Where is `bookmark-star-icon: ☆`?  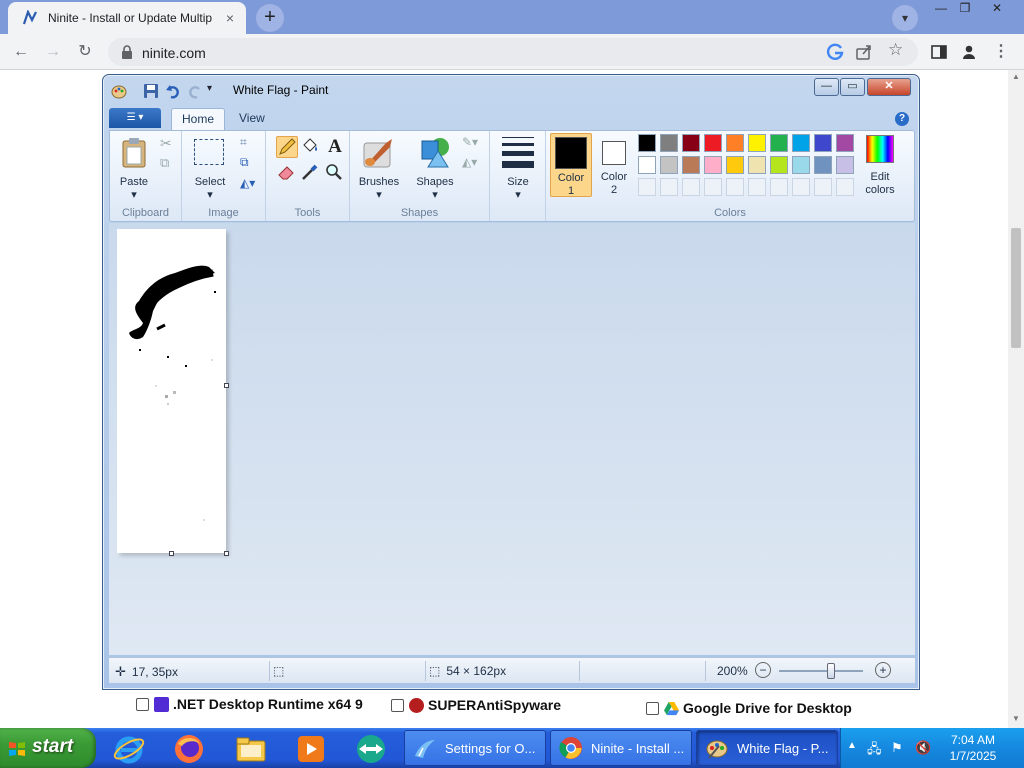
bookmark-star-icon: ☆ is located at coordinates (895, 50).